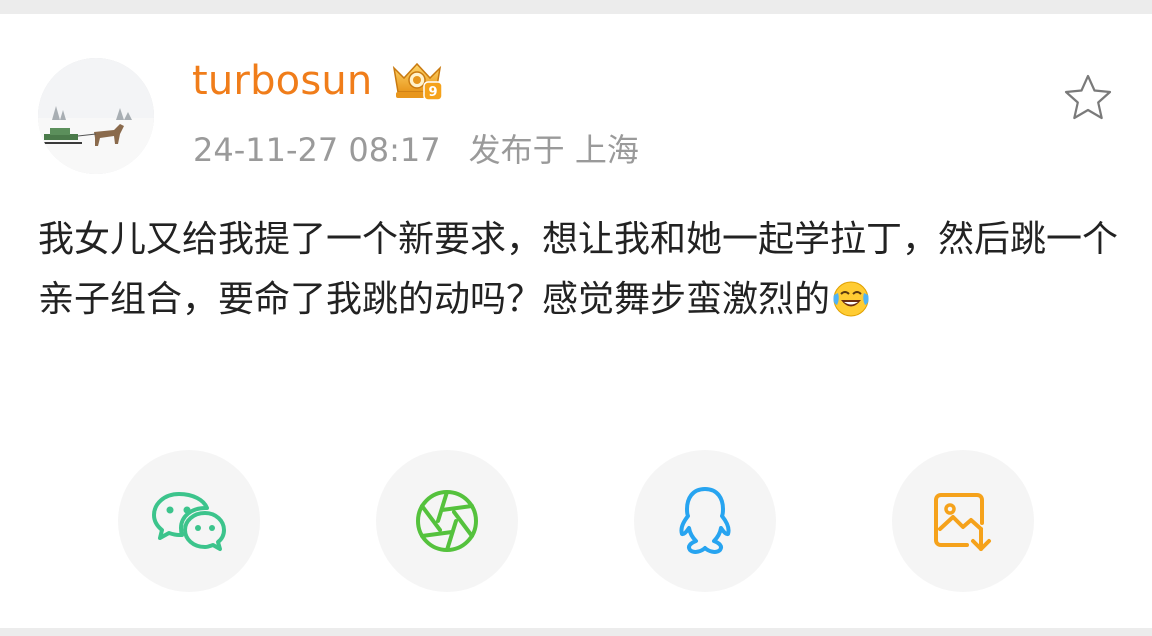  I want to click on star-outline-icon, so click(1088, 98).